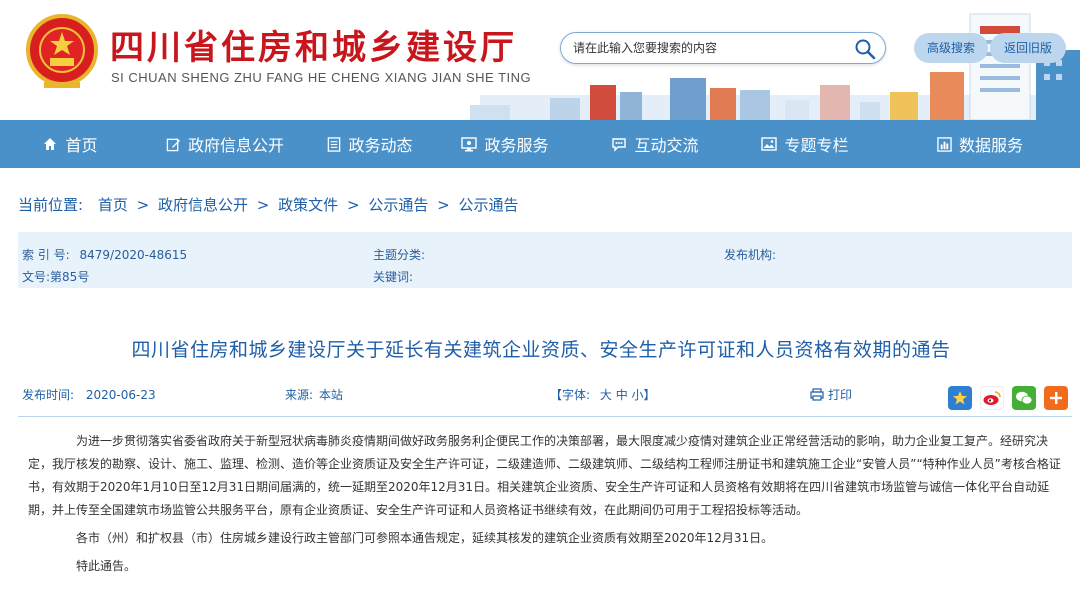 This screenshot has height=604, width=1080. I want to click on nav-item-label: 数据服务, so click(990, 145).